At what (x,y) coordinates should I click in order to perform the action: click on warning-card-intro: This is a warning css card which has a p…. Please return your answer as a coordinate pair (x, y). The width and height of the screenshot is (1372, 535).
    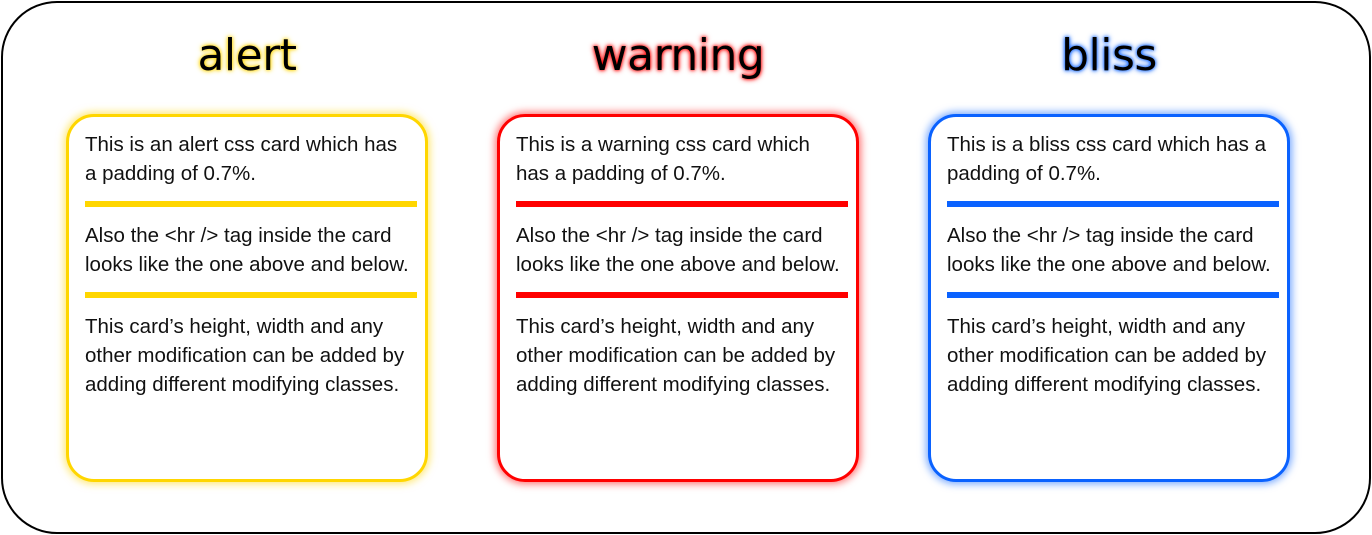
    Looking at the image, I should click on (663, 159).